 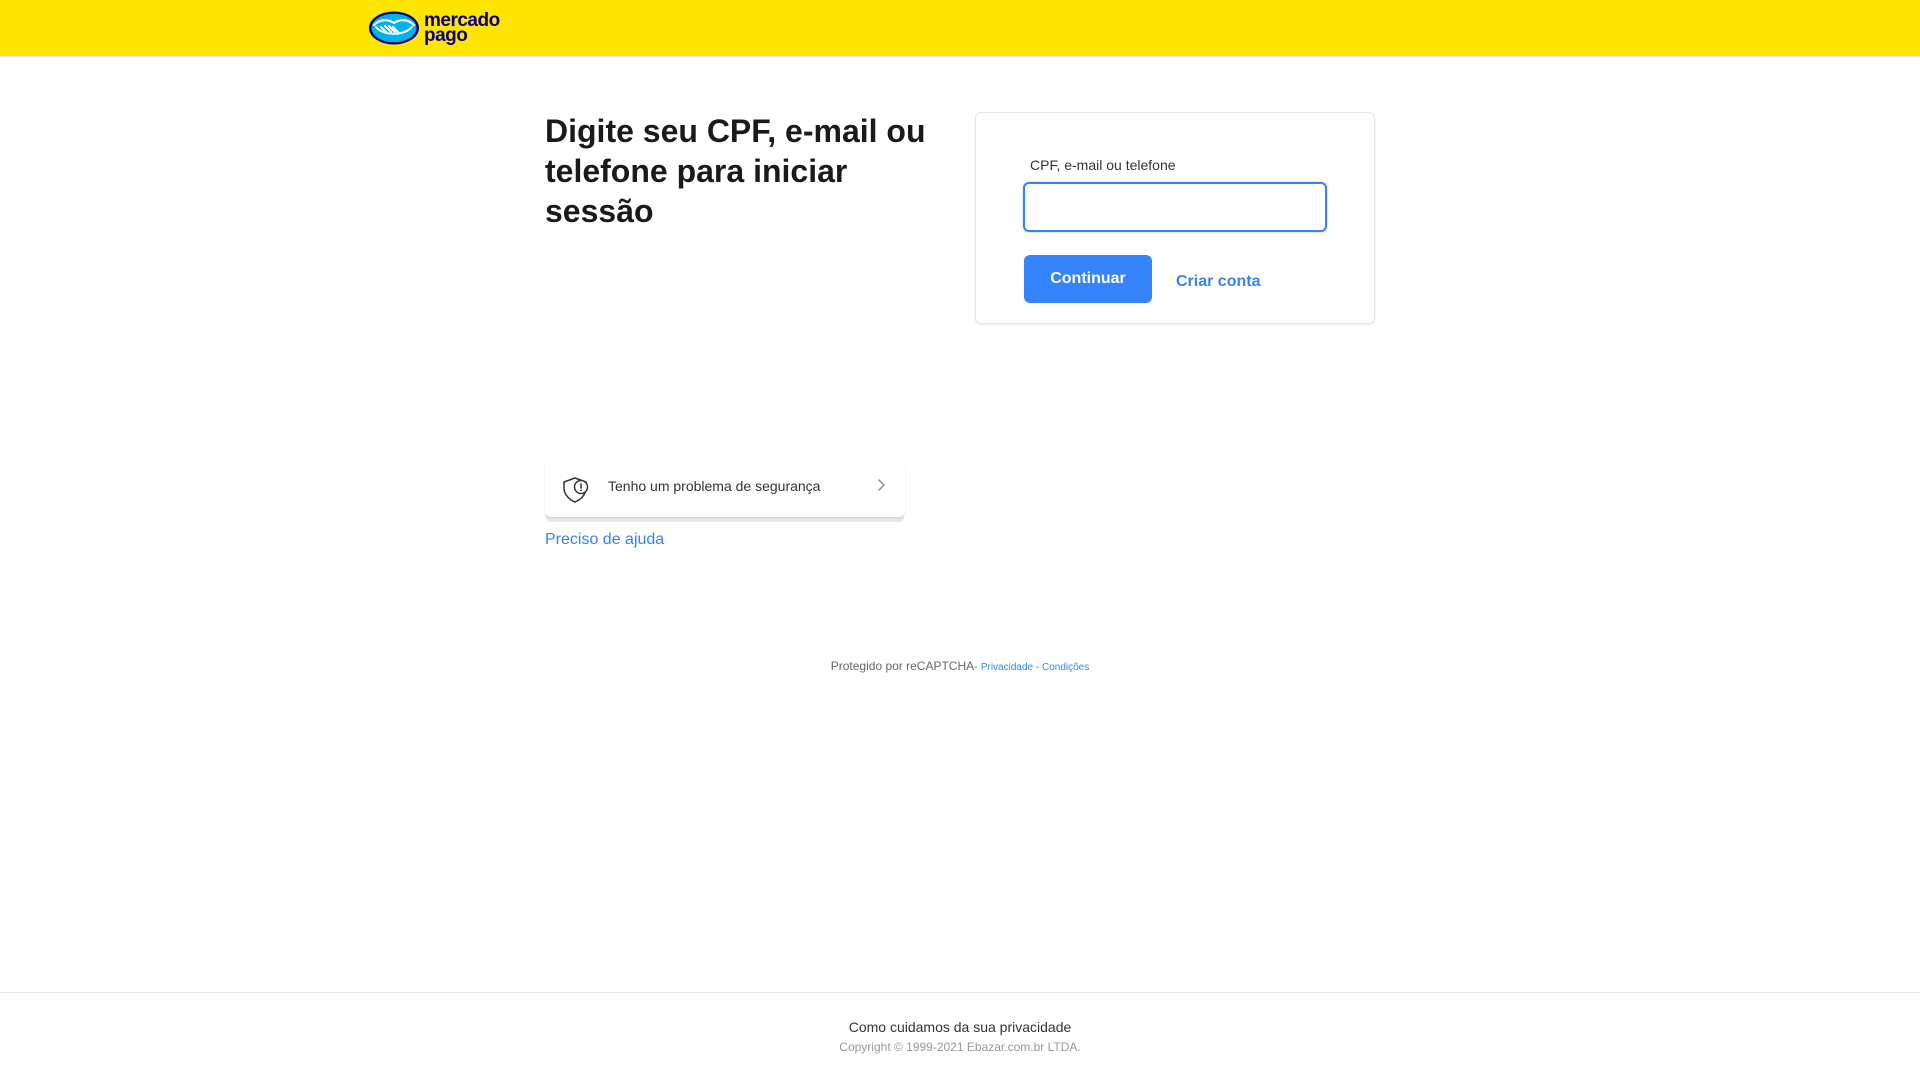 I want to click on recaptcha-dash: -, so click(x=1037, y=667).